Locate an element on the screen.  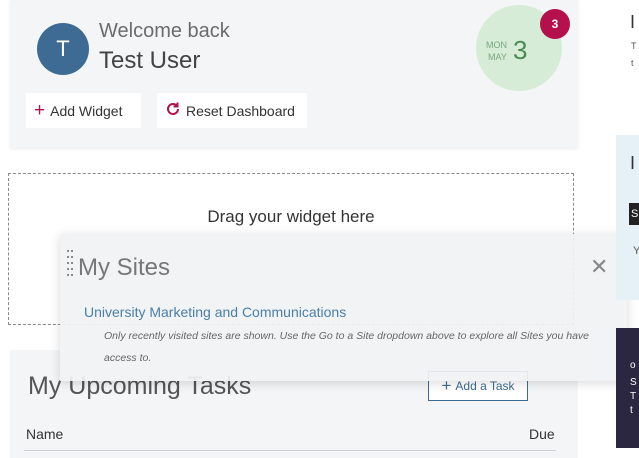
blue-card-label: S is located at coordinates (634, 214).